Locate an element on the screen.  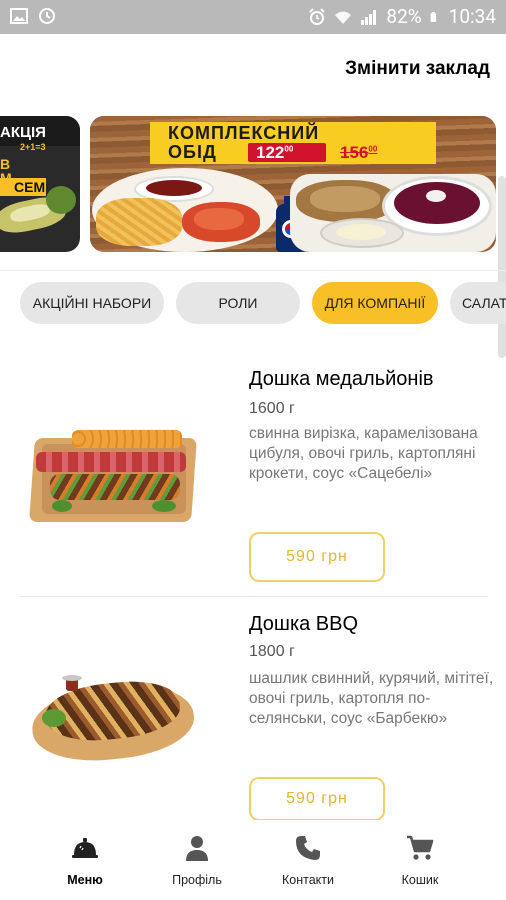
promo-banner-lunch: КОМПЛЕКСНИЙ ОБІД 12200 15600 is located at coordinates (293, 184).